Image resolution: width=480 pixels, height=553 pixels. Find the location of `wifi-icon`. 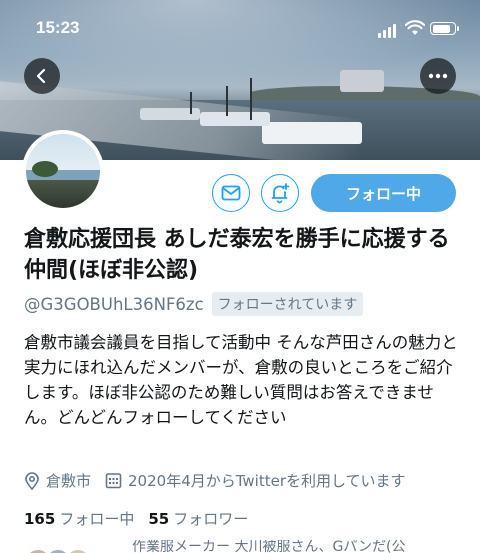

wifi-icon is located at coordinates (415, 27).